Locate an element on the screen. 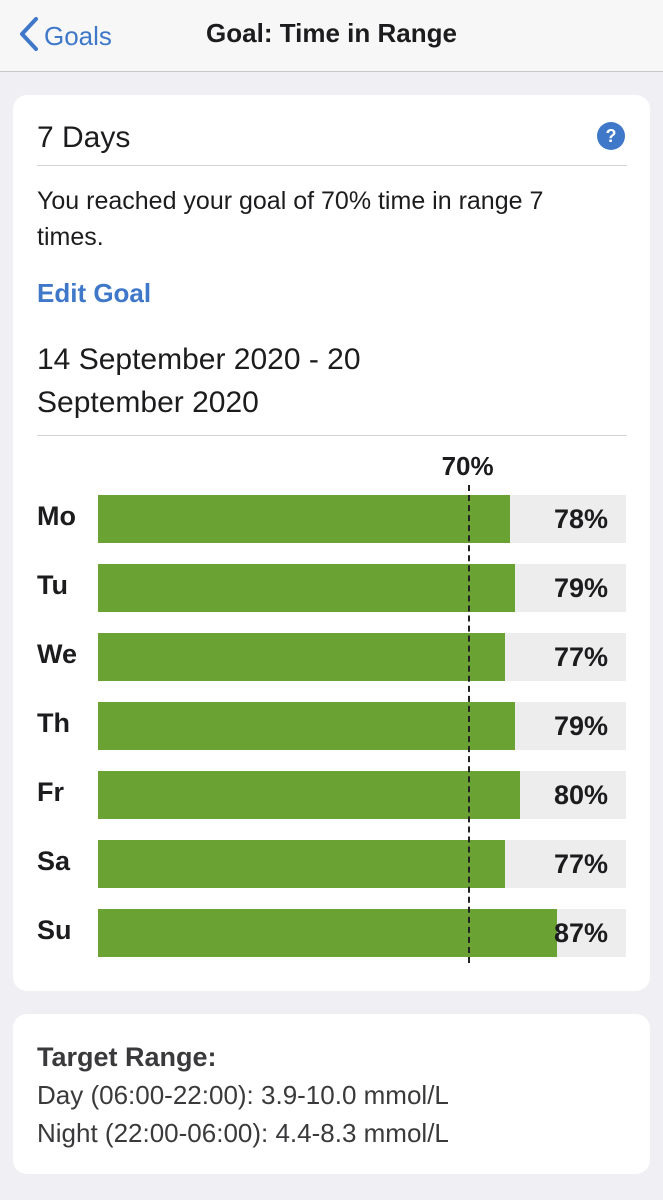  bar-track: 87% is located at coordinates (362, 933).